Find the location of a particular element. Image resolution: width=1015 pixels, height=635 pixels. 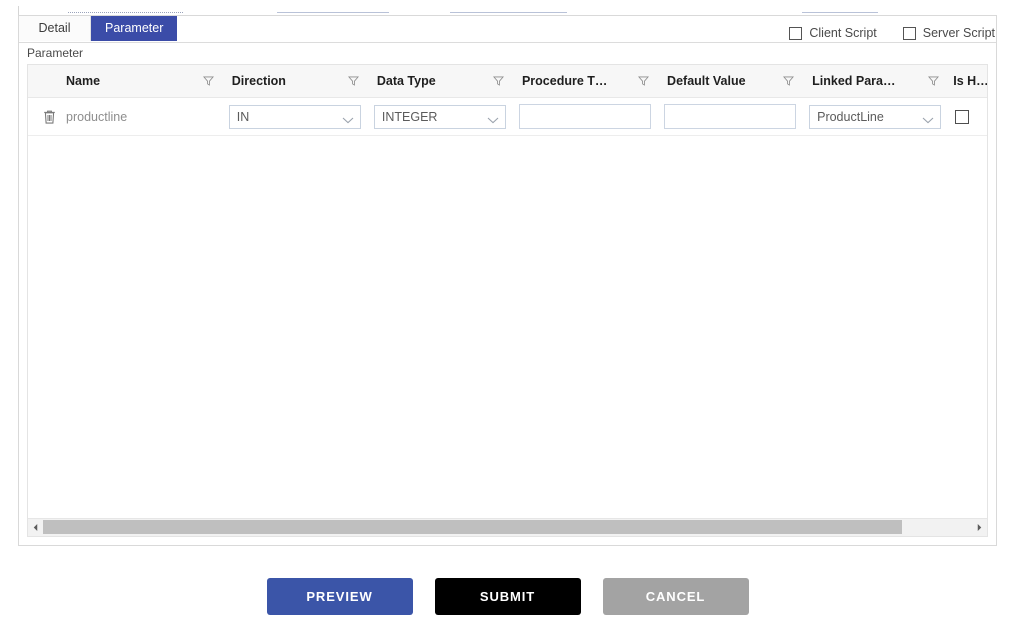

cell-is-hidden is located at coordinates (967, 116).